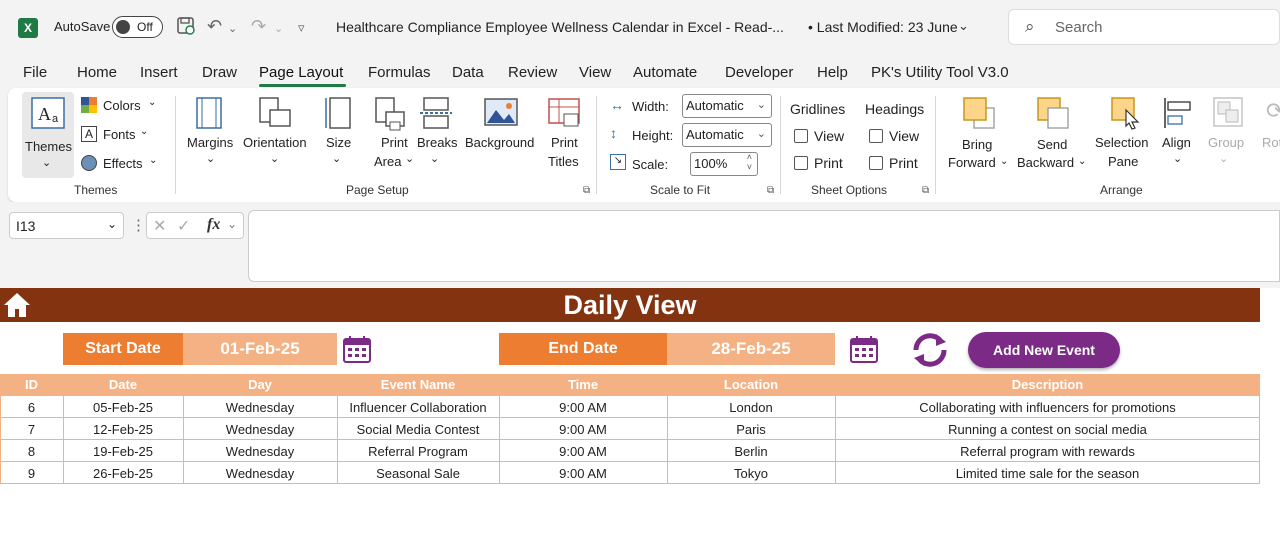 The image size is (1280, 542). What do you see at coordinates (876, 163) in the screenshot?
I see `headings-print-checkbox` at bounding box center [876, 163].